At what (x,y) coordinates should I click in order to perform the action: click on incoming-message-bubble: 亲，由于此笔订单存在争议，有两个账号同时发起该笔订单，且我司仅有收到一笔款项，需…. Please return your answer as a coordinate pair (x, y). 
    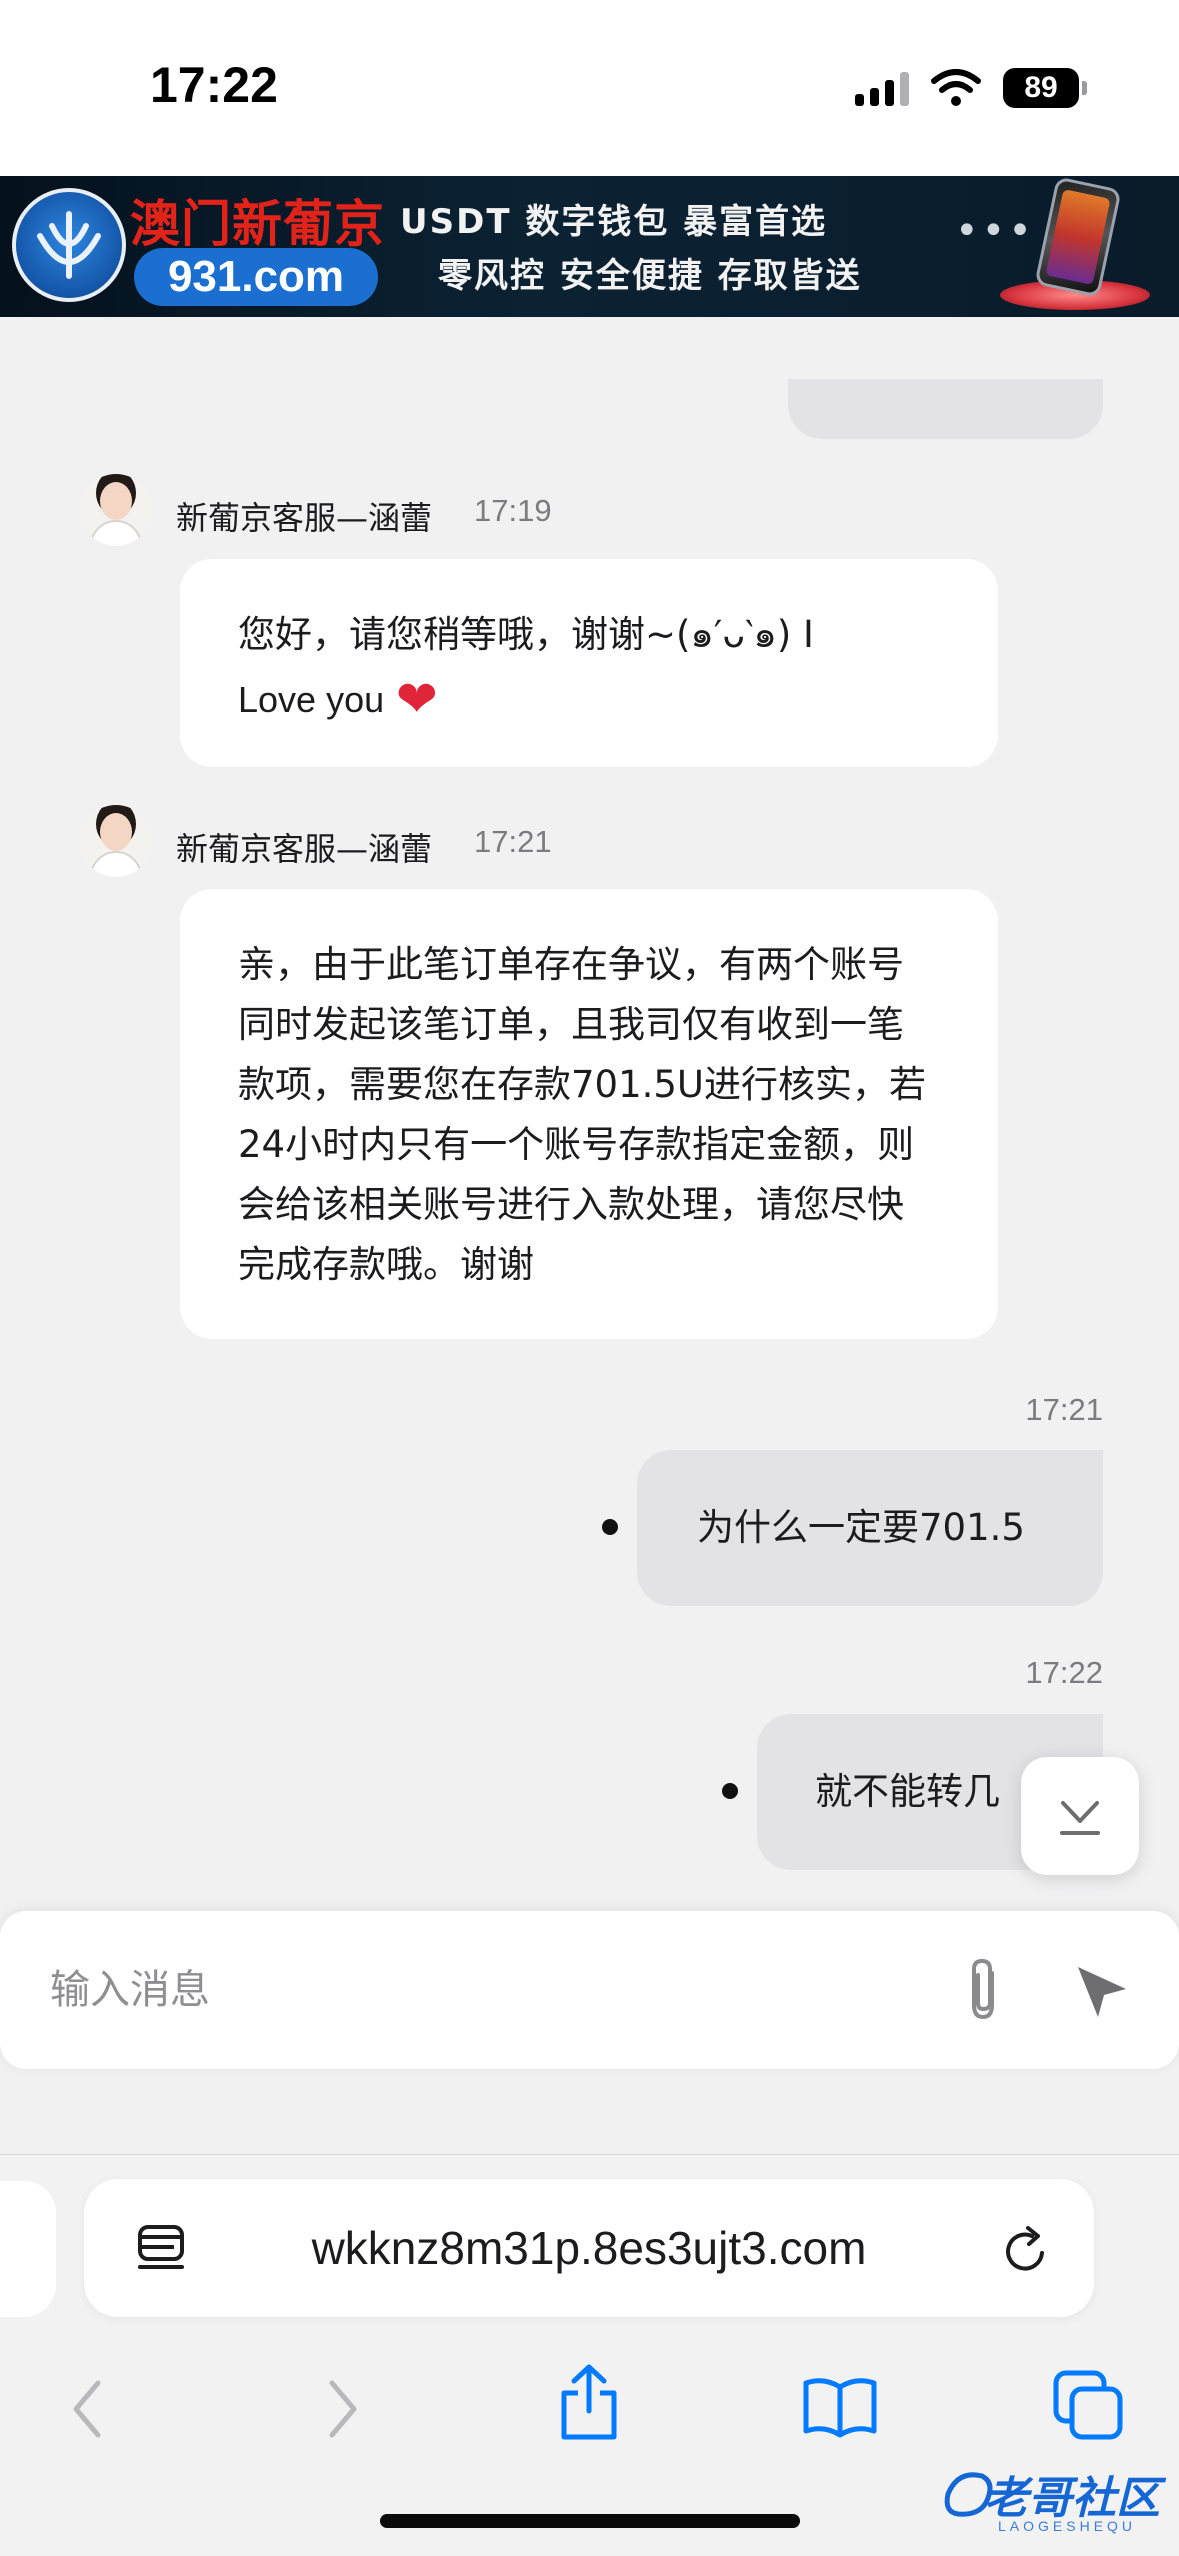
    Looking at the image, I should click on (589, 1114).